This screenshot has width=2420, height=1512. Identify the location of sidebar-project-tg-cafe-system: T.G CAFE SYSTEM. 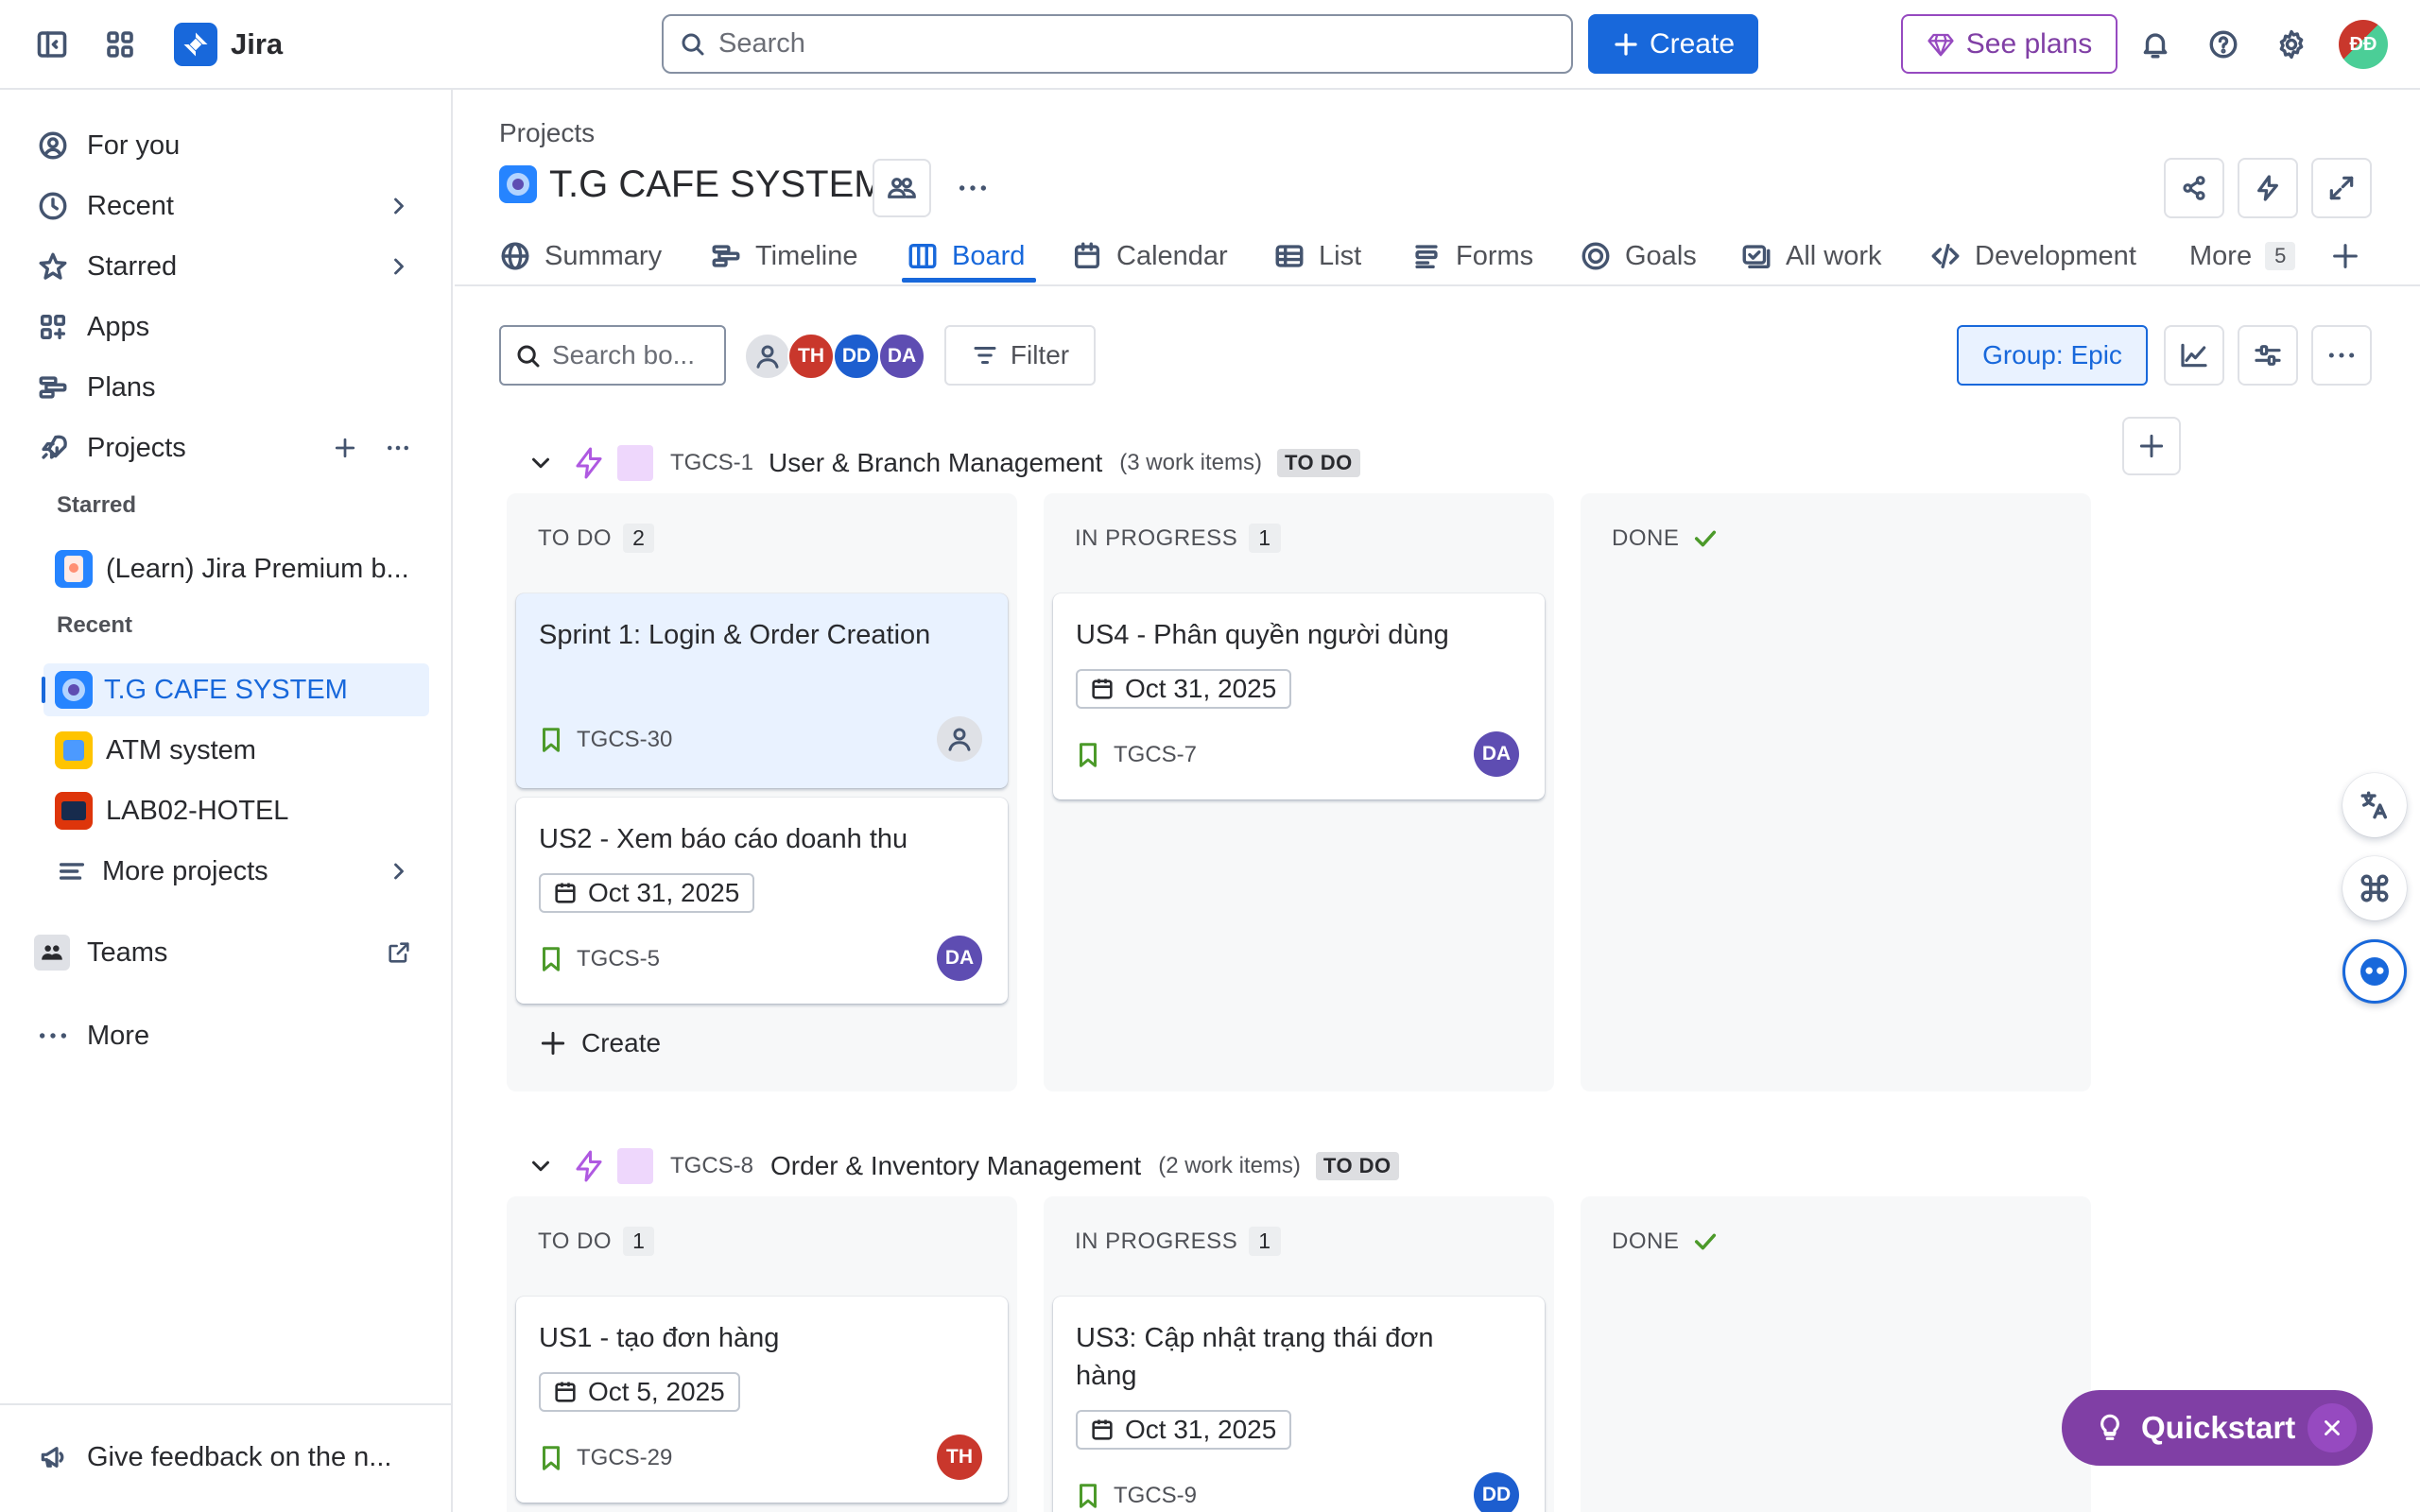
(235, 689).